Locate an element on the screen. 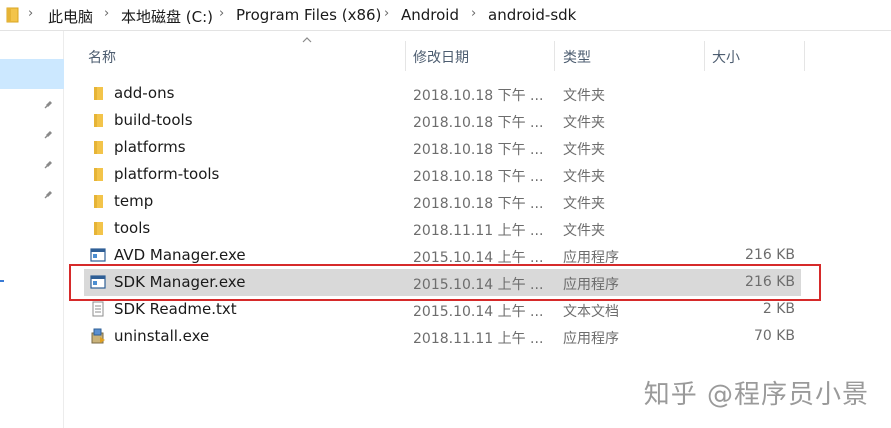  breadcrumb-this-pc: 此电脑 is located at coordinates (70, 16).